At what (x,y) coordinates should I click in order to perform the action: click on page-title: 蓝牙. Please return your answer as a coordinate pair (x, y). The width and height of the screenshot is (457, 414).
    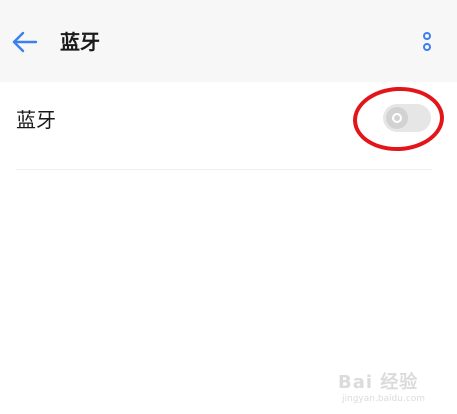
    Looking at the image, I should click on (80, 42).